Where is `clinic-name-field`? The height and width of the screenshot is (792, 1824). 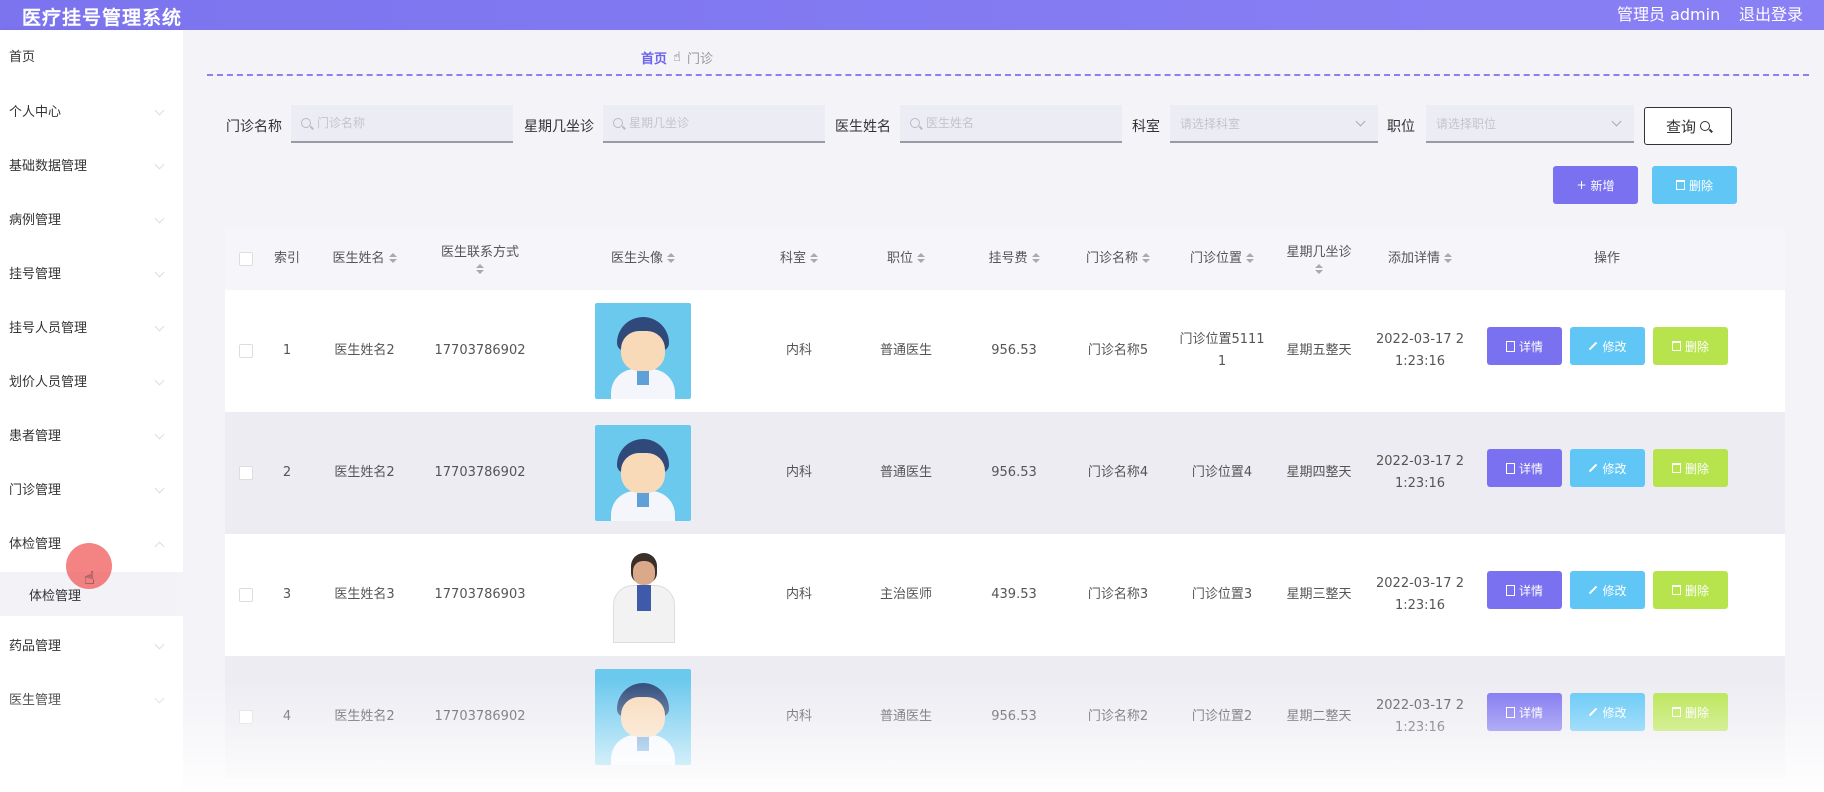
clinic-name-field is located at coordinates (402, 123).